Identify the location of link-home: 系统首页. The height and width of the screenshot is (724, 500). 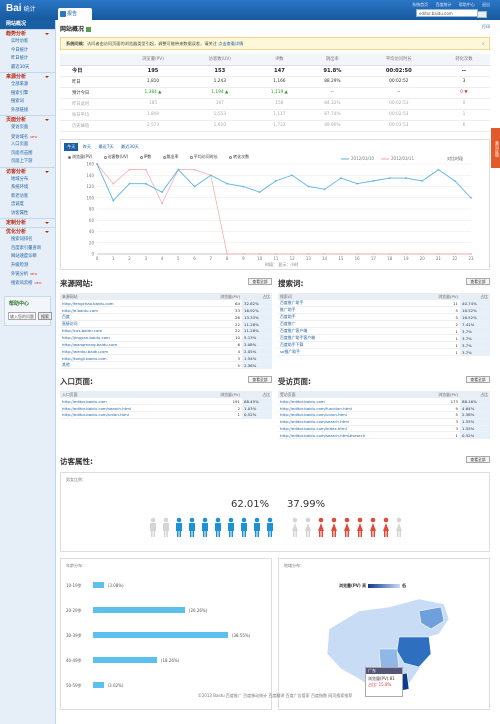
(420, 4).